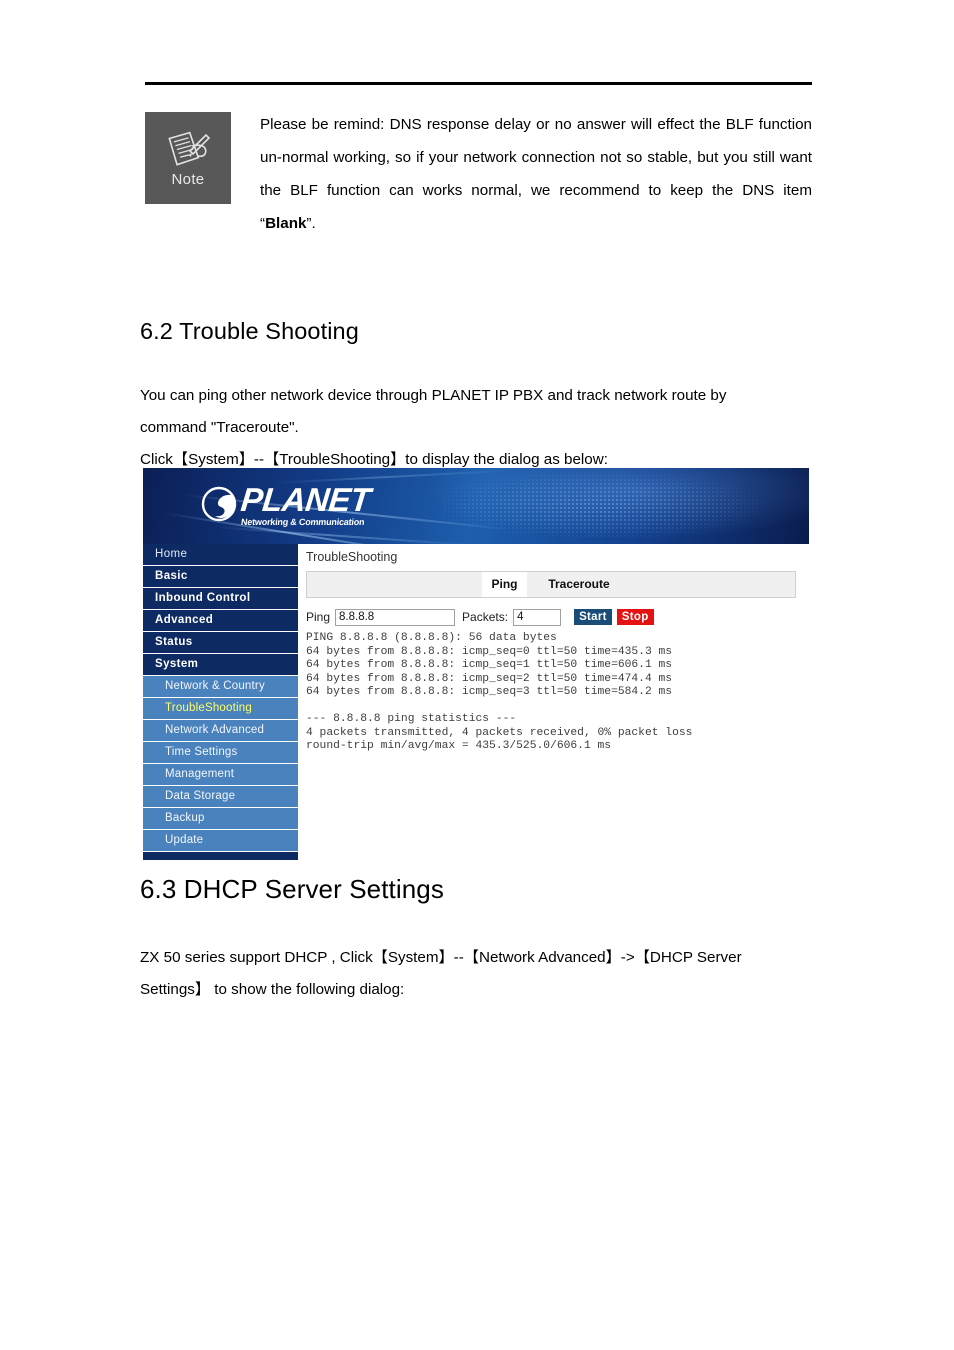 The height and width of the screenshot is (1350, 954). Describe the element at coordinates (311, 223) in the screenshot. I see `note-text-tail: ”.` at that location.